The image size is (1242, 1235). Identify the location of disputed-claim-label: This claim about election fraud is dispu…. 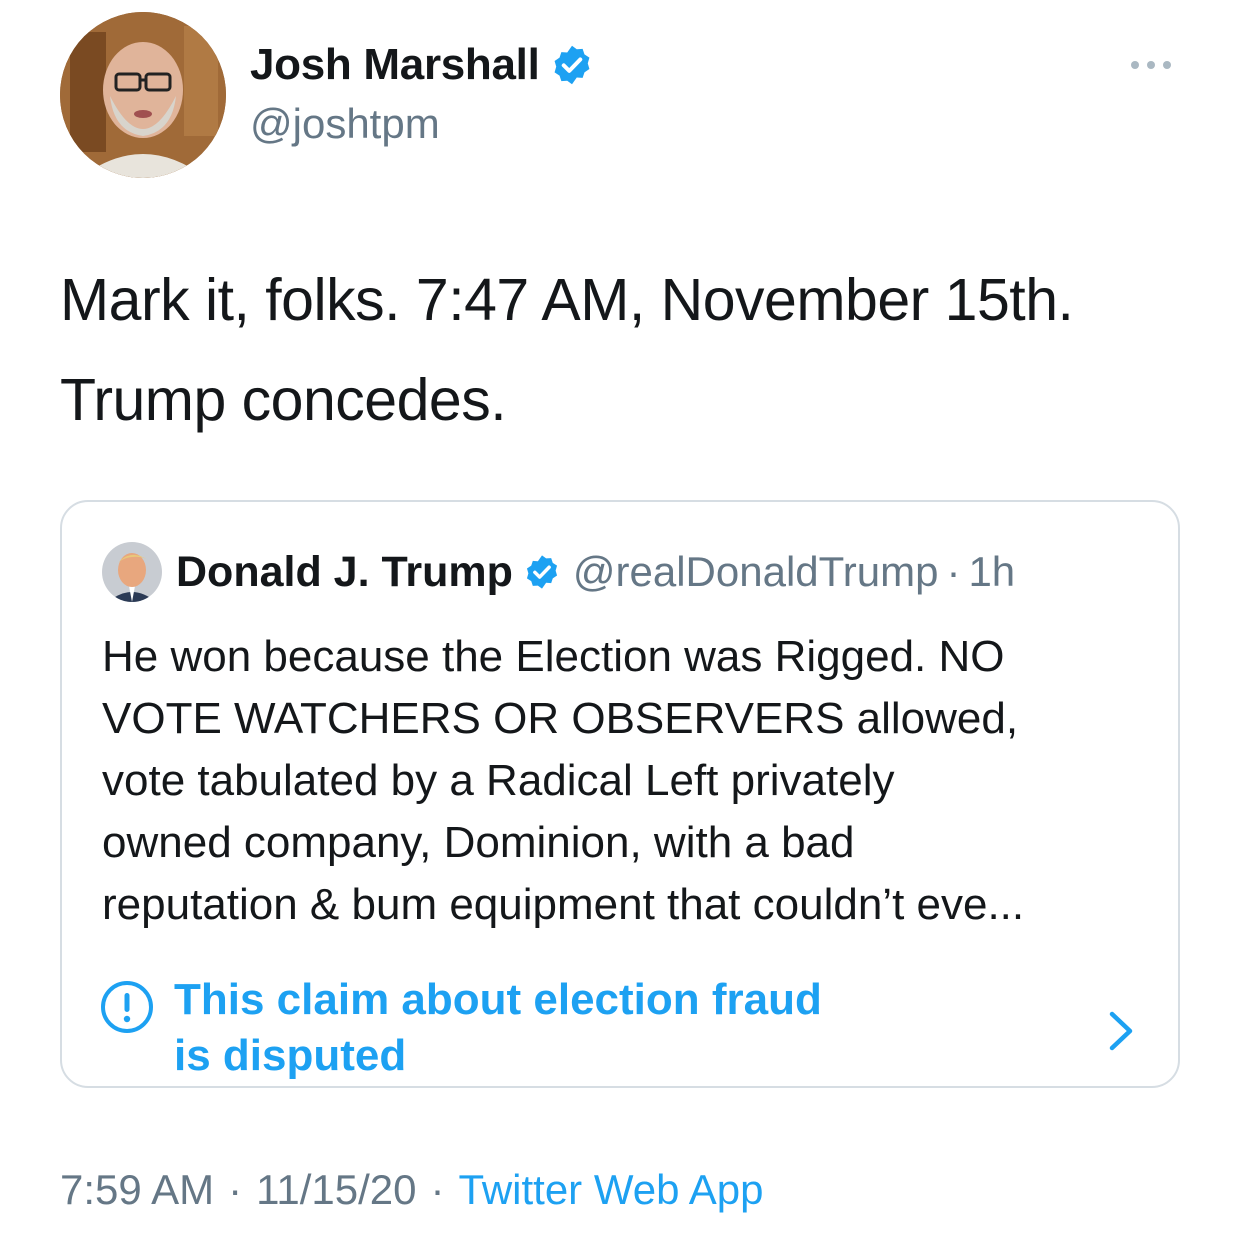
(626, 1027).